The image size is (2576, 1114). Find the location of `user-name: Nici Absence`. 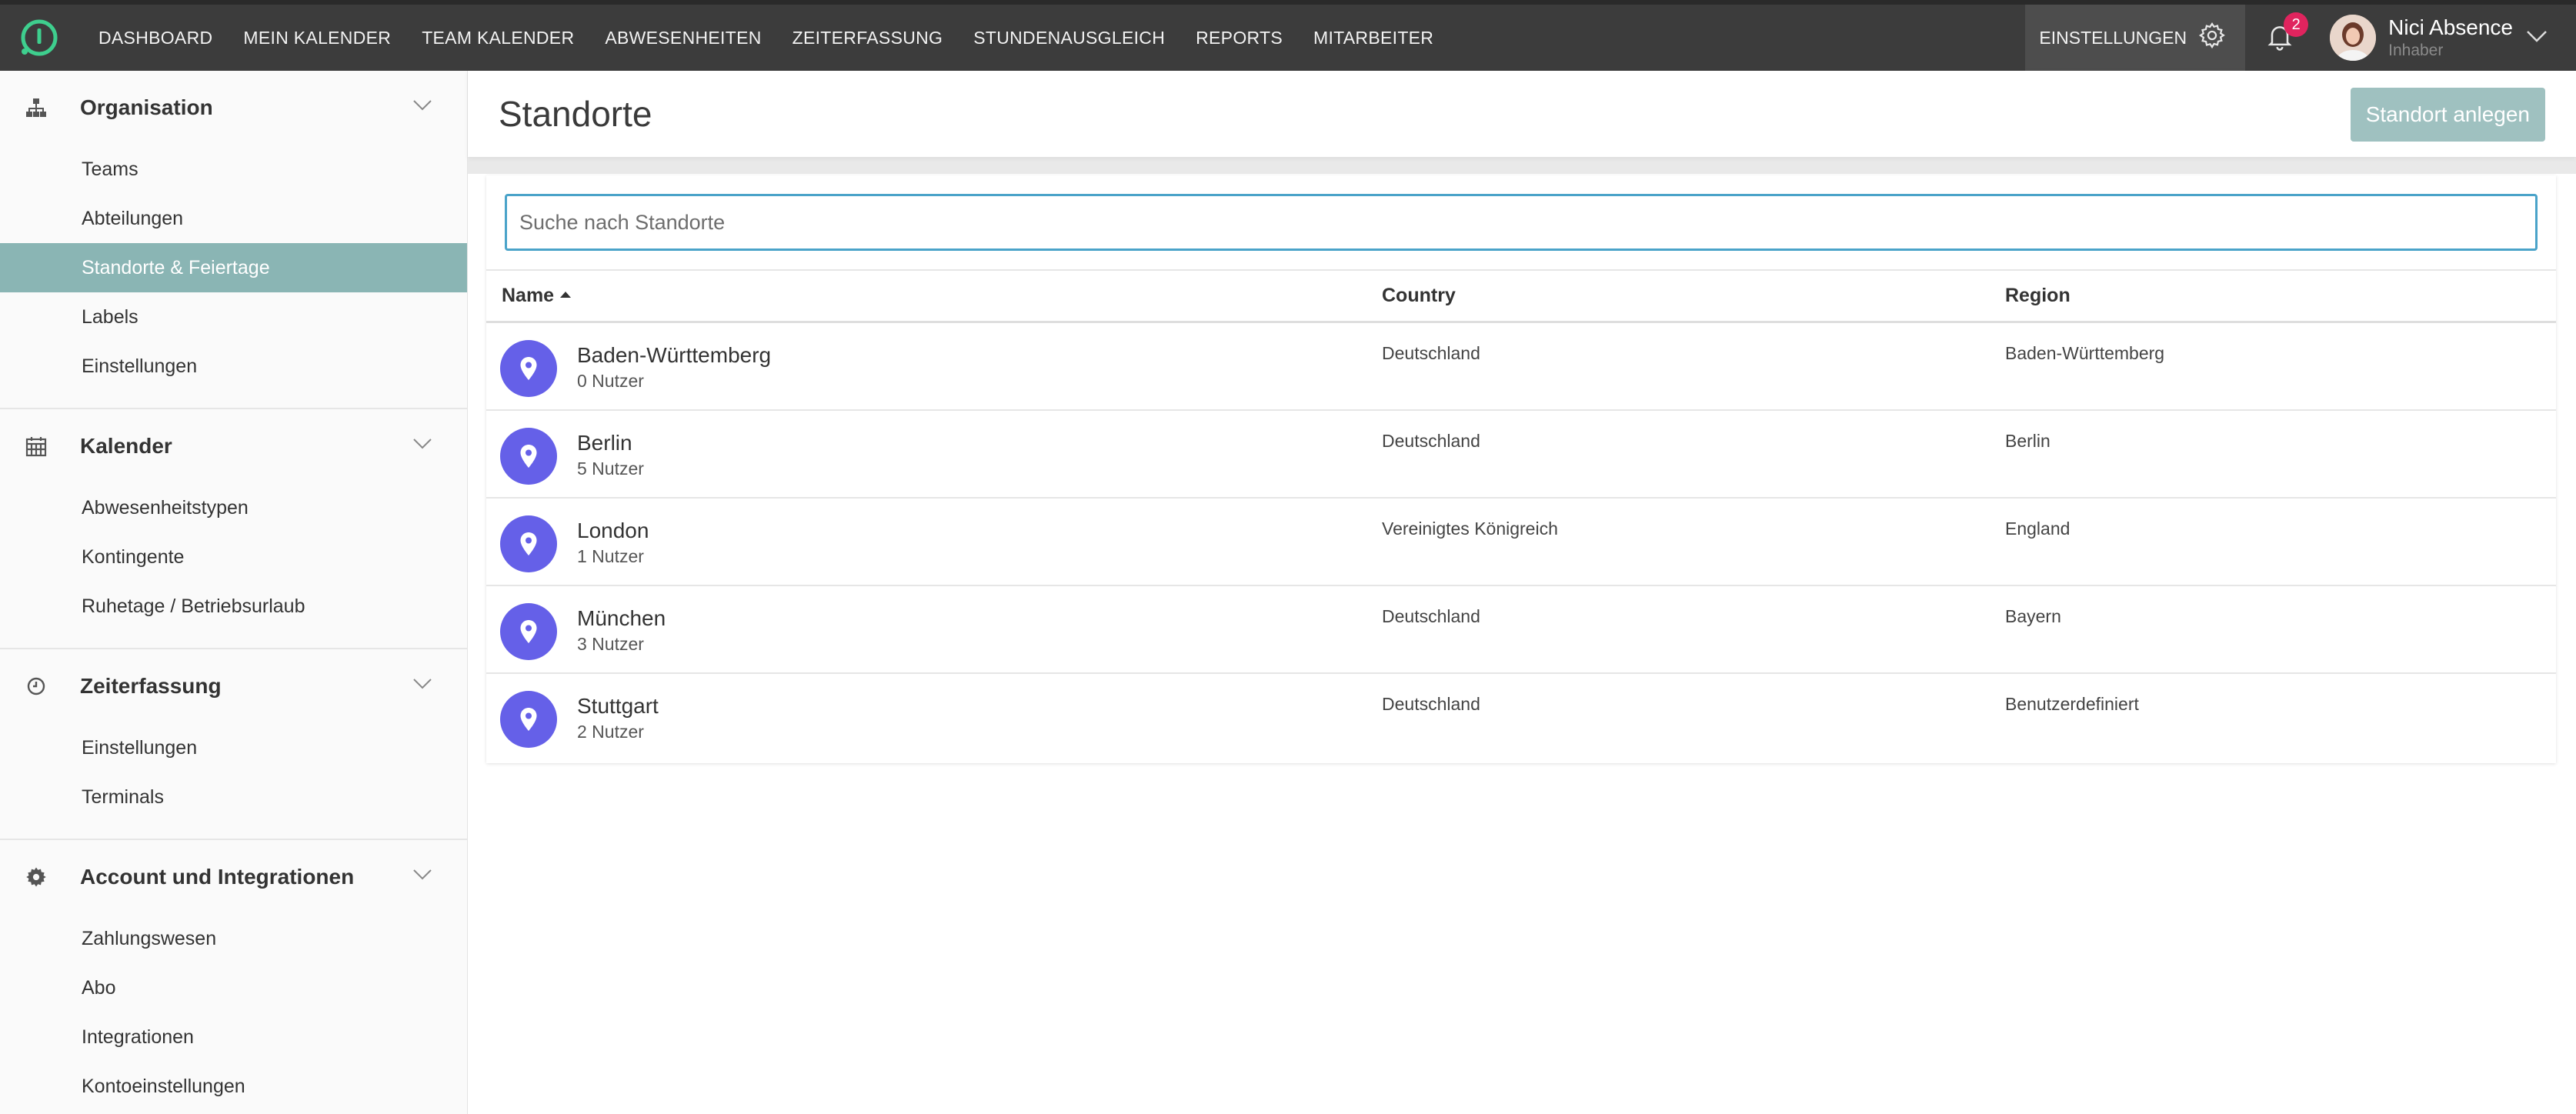

user-name: Nici Absence is located at coordinates (2450, 27).